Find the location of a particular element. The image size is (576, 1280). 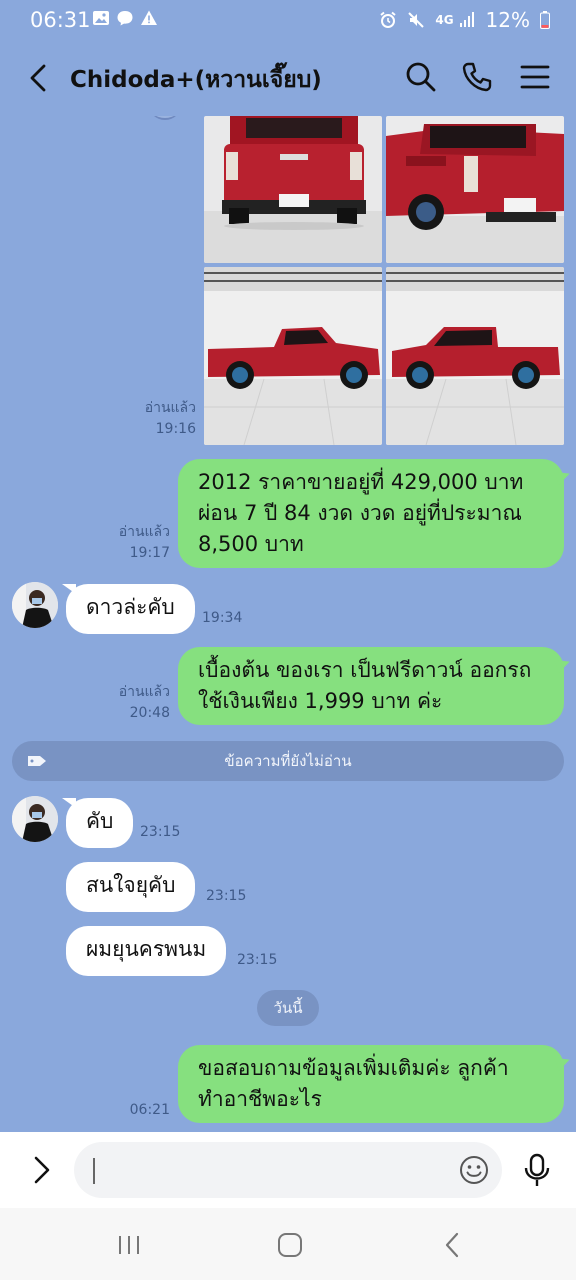

microphone-icon is located at coordinates (537, 1170).